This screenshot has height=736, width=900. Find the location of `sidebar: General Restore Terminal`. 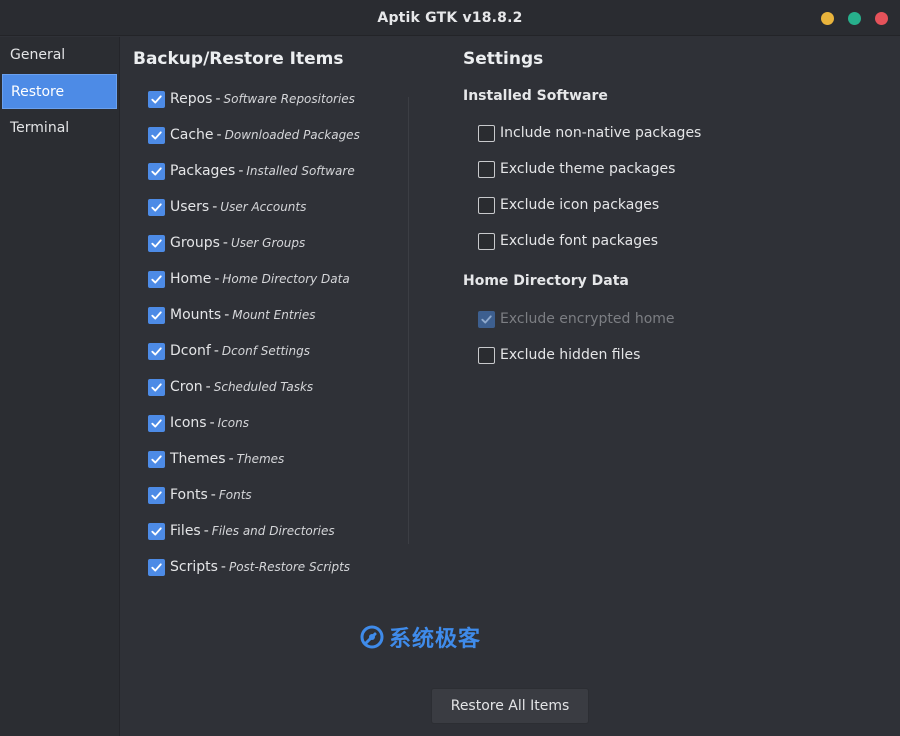

sidebar: General Restore Terminal is located at coordinates (60, 386).